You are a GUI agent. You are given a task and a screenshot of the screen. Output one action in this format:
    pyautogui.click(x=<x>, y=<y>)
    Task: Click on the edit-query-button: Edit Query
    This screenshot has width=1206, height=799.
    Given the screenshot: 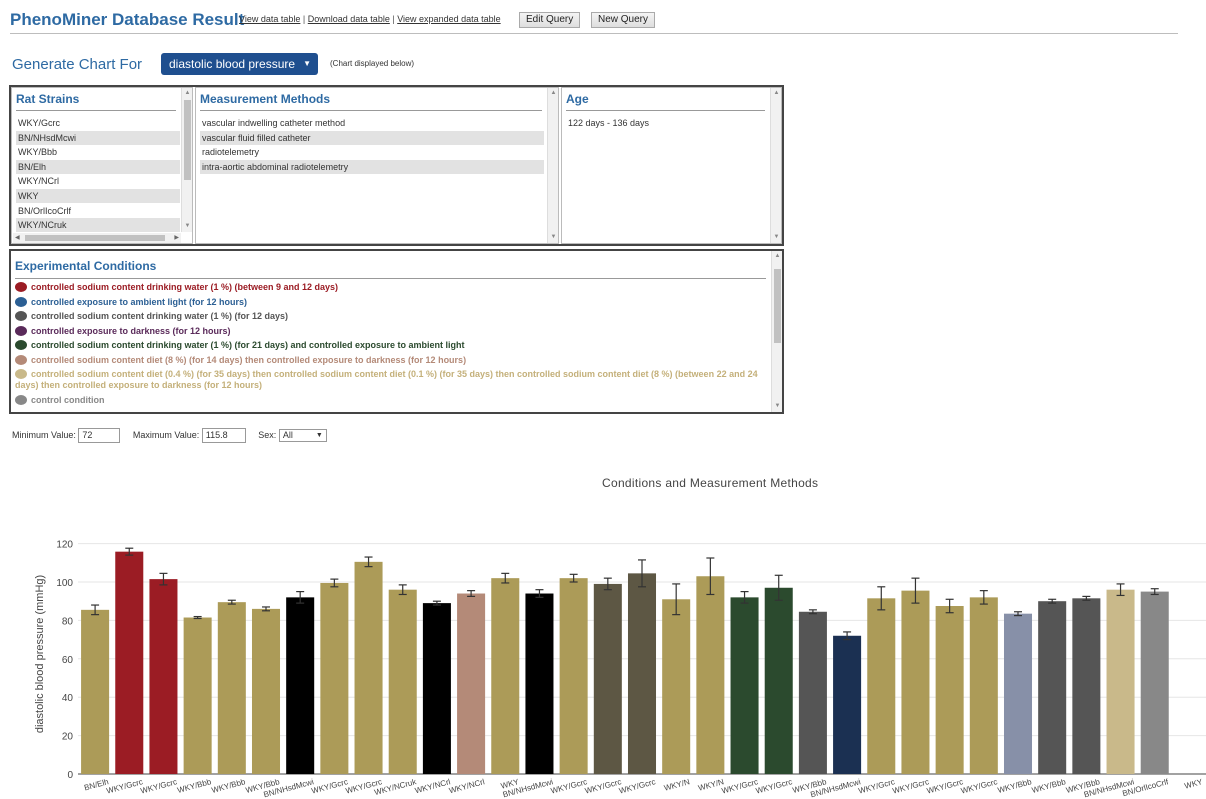 What is the action you would take?
    pyautogui.click(x=550, y=20)
    